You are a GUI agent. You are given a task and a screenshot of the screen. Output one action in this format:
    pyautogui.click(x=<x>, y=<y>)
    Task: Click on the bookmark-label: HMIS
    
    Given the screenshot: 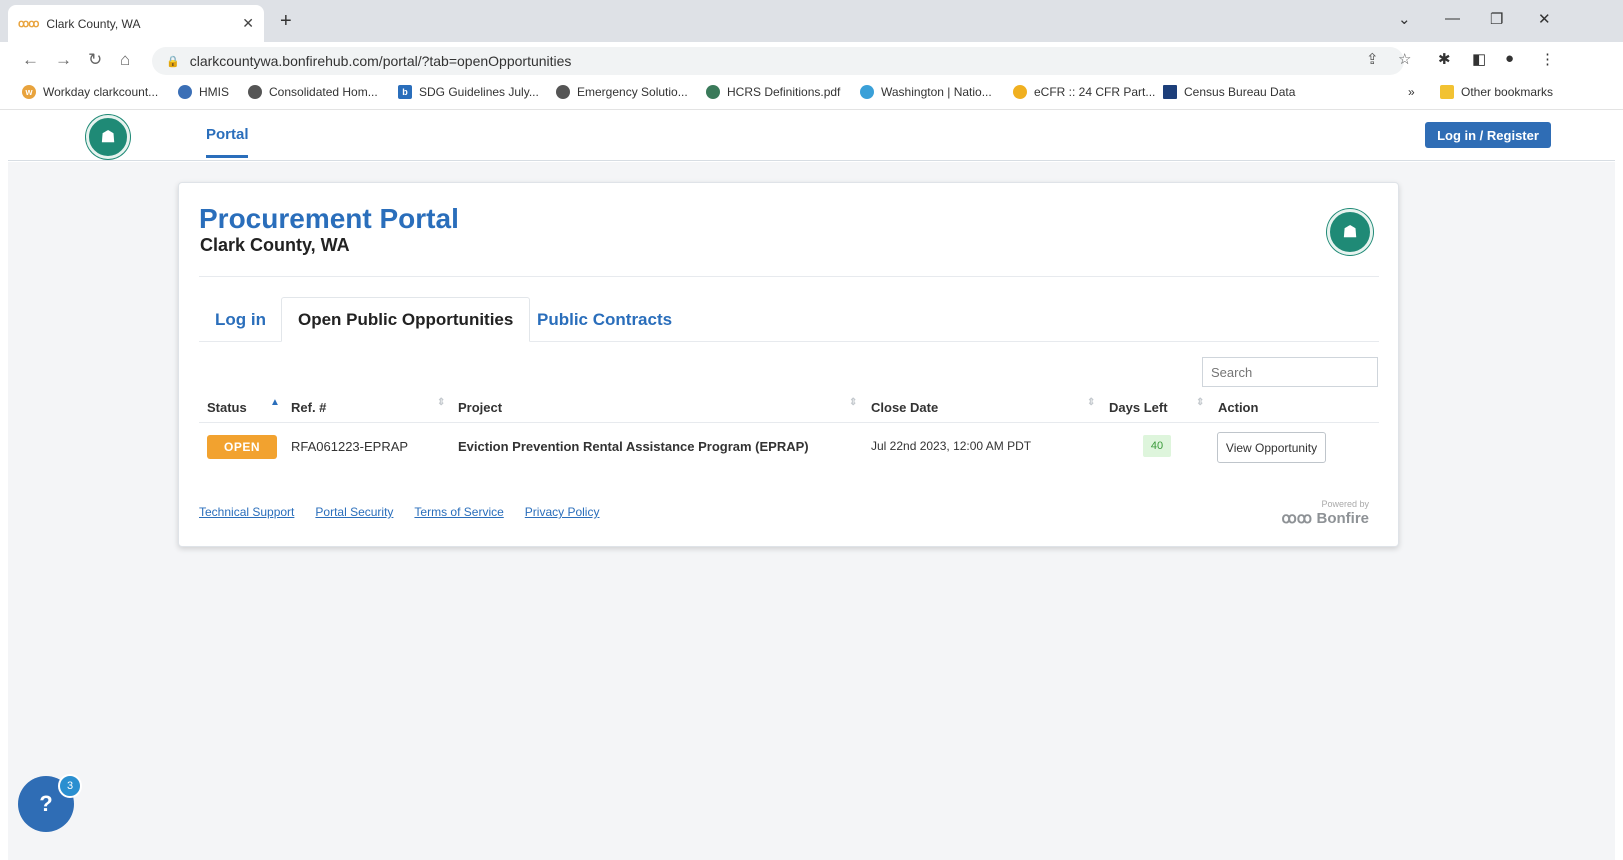 What is the action you would take?
    pyautogui.click(x=214, y=92)
    